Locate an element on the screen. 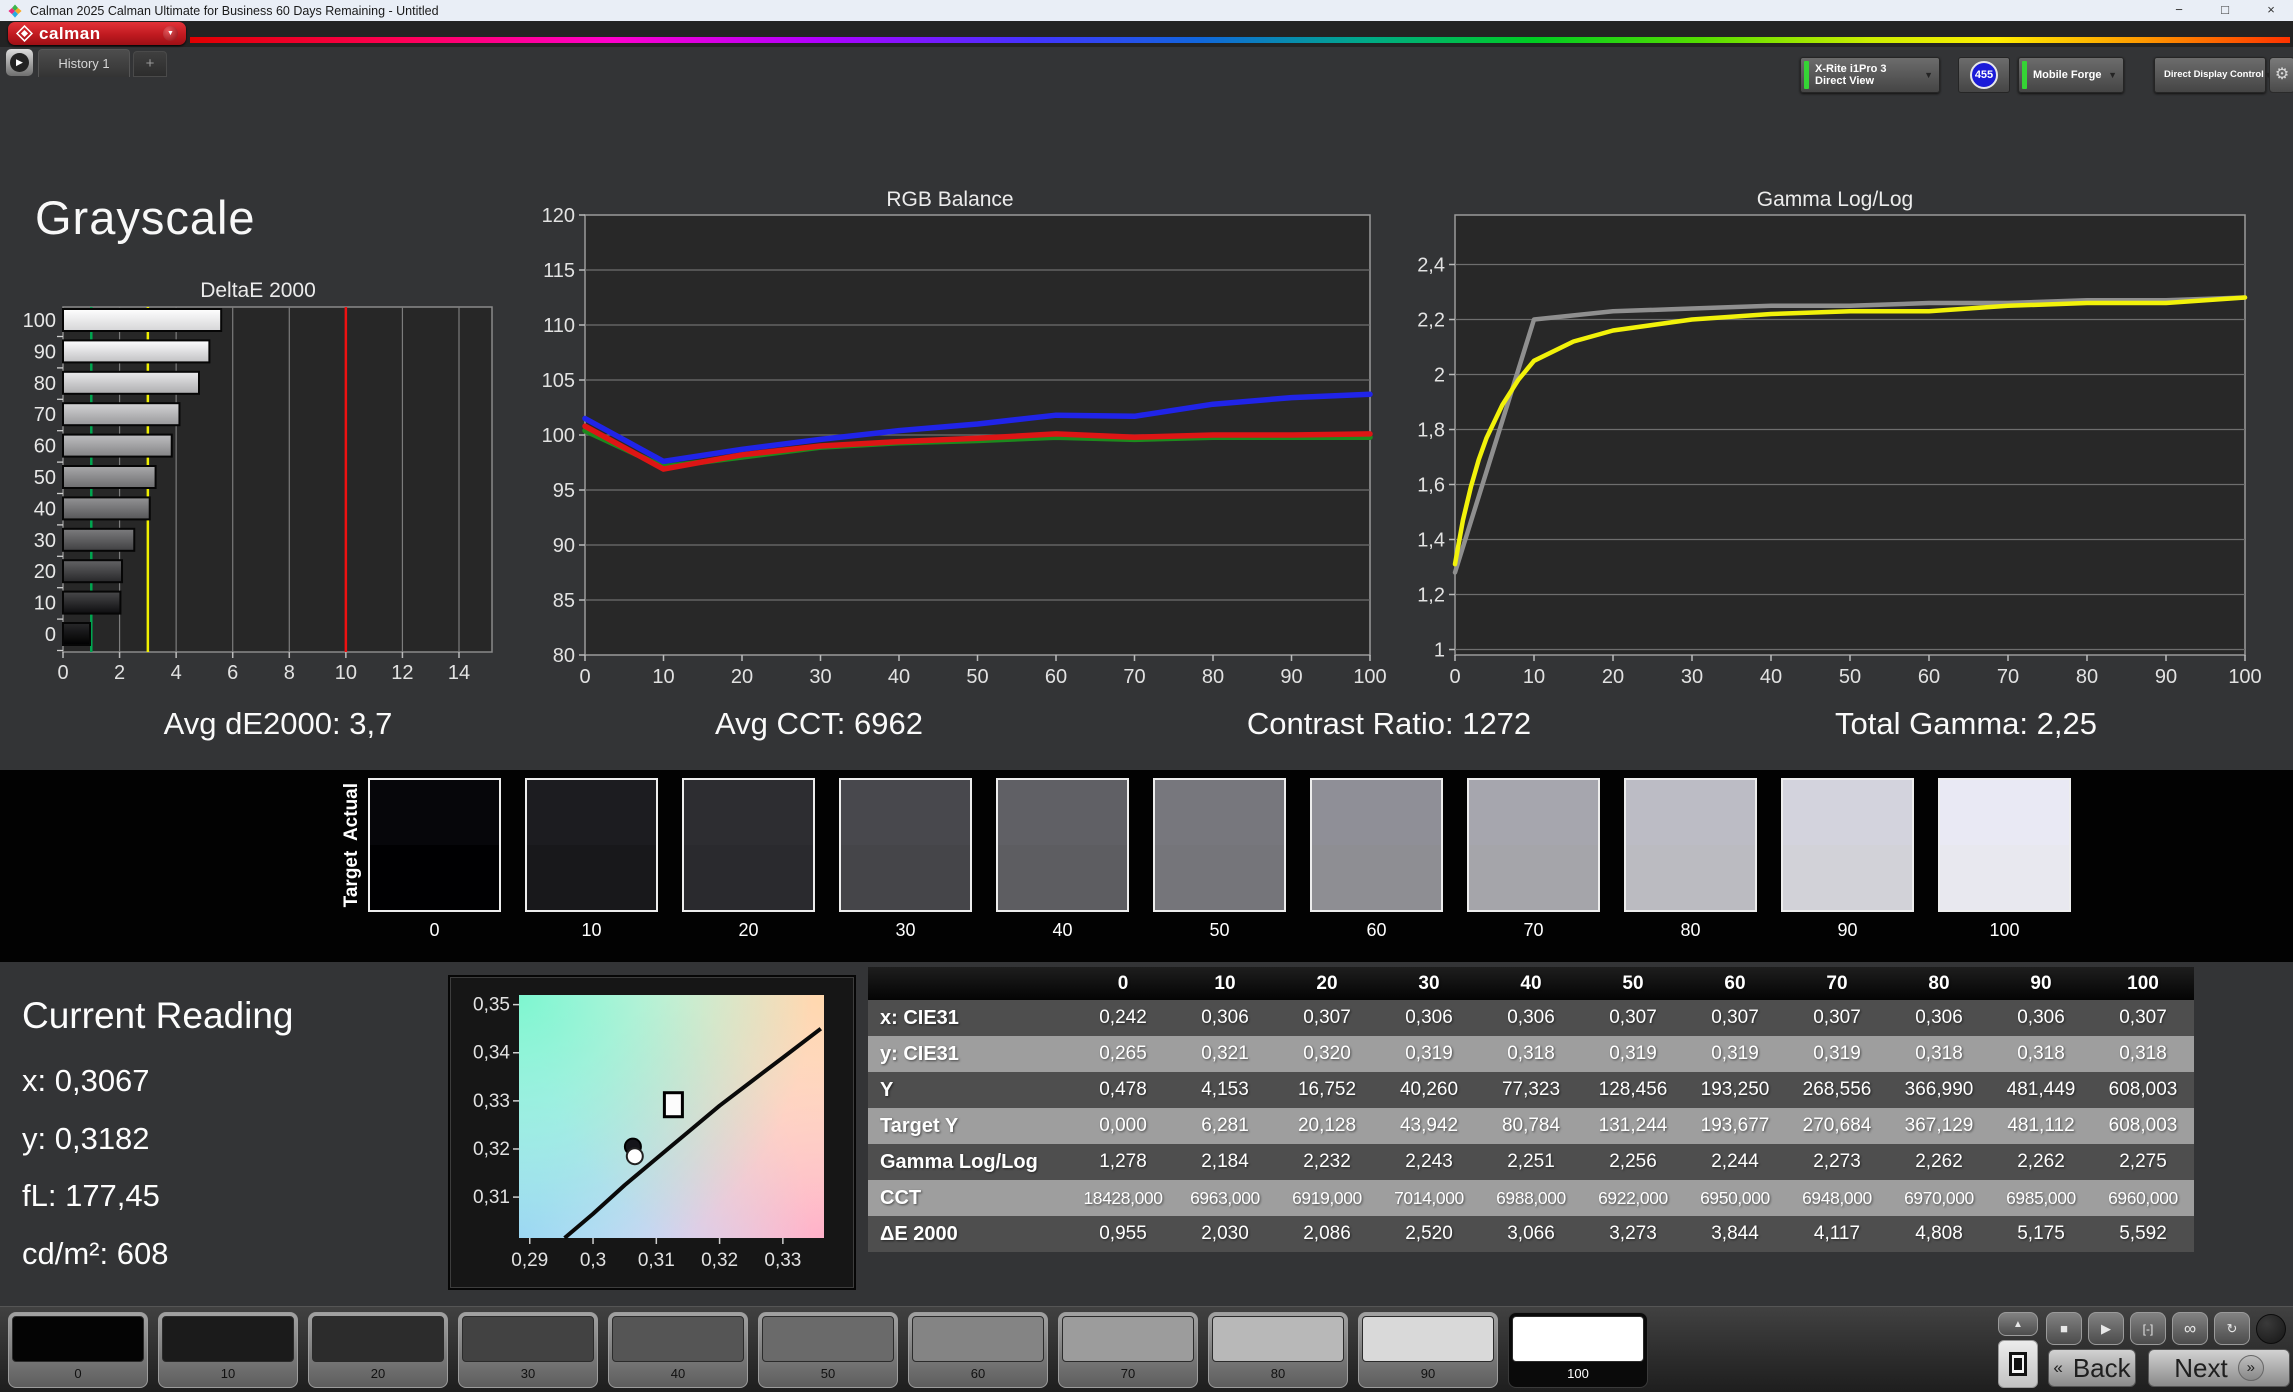 The height and width of the screenshot is (1392, 2293). source-dropdown: Mobile Forge ▼ is located at coordinates (2071, 75).